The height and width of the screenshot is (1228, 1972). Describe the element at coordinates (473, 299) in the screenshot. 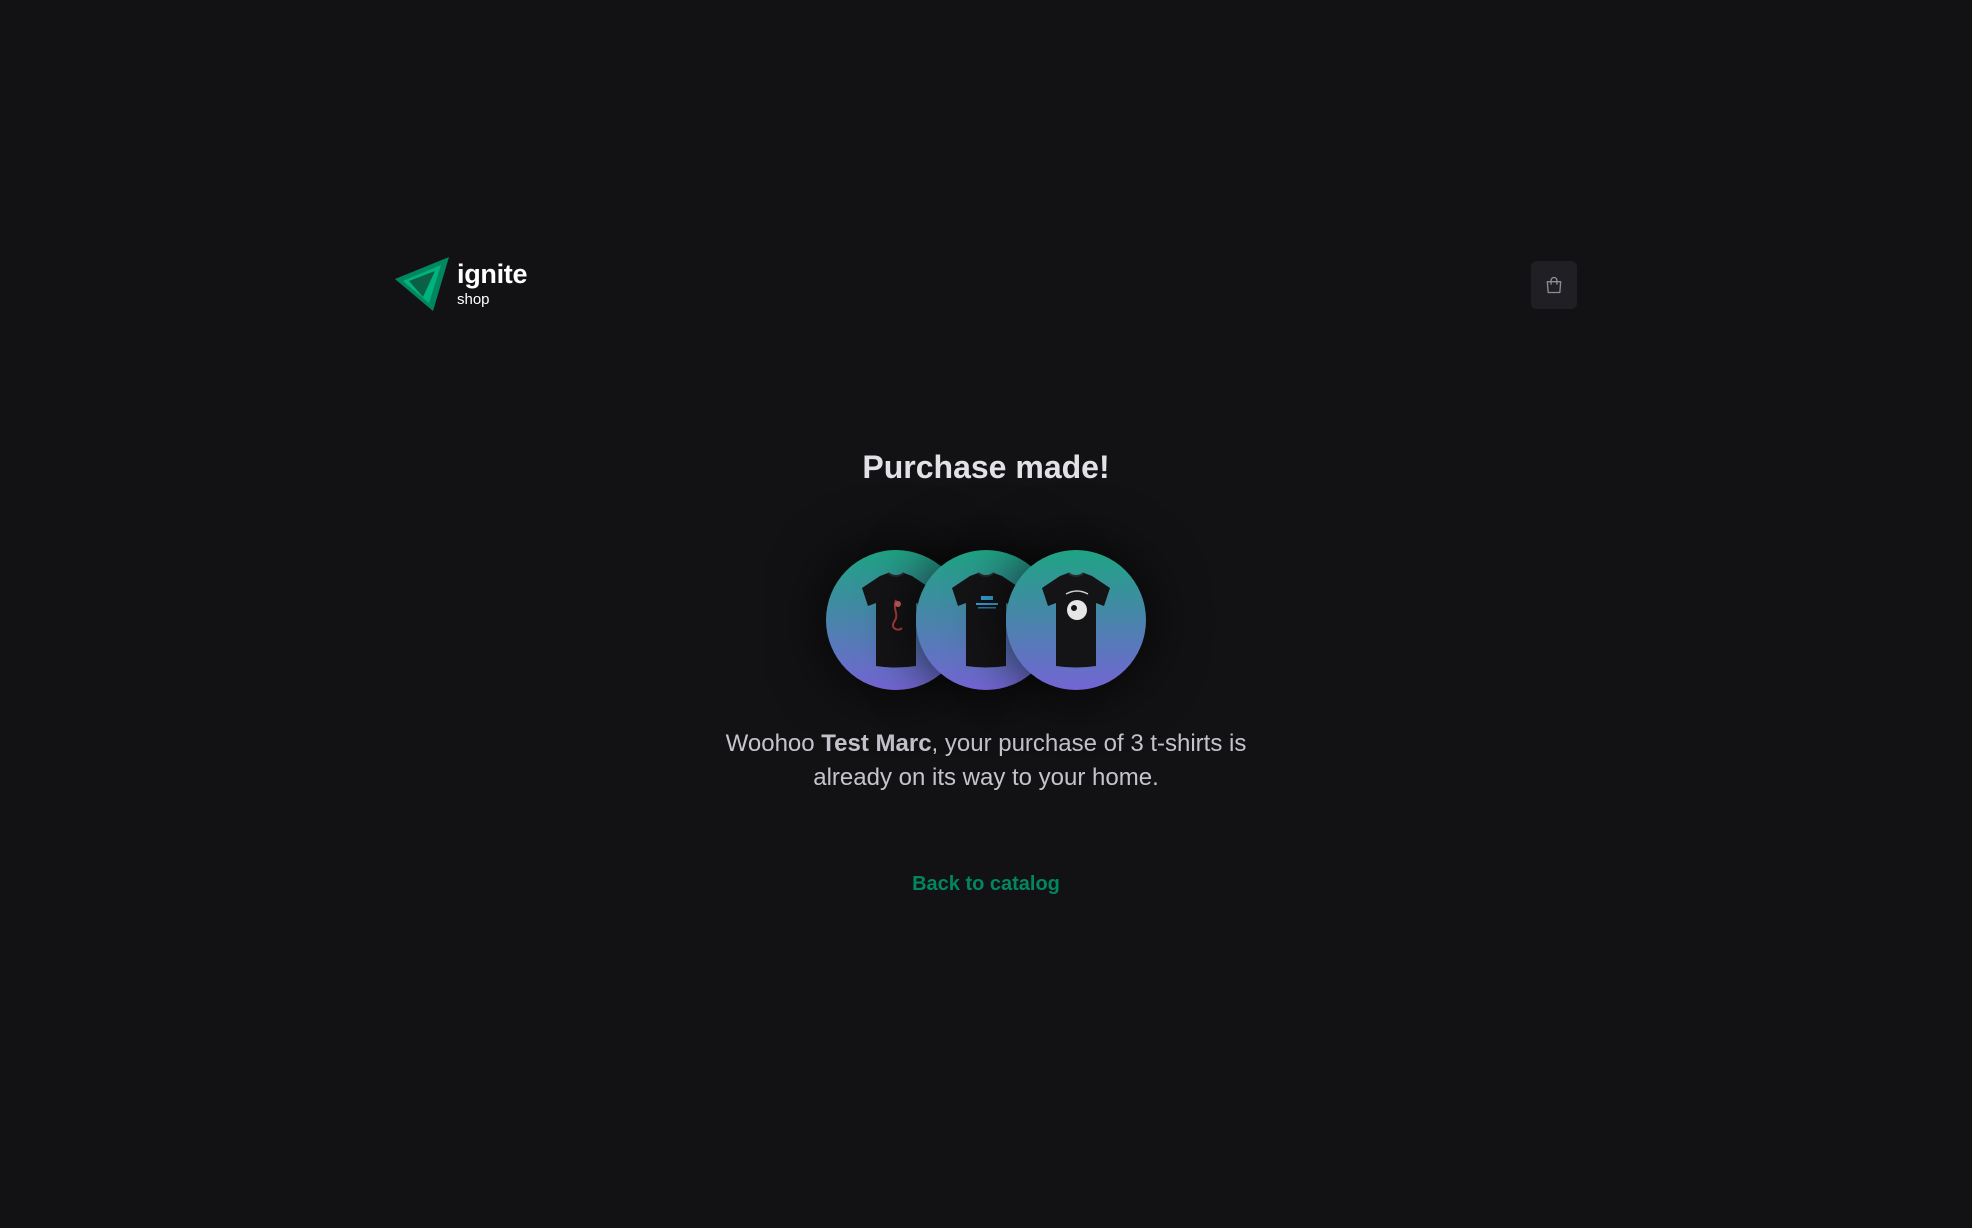

I see `logo-subtitle: shop` at that location.